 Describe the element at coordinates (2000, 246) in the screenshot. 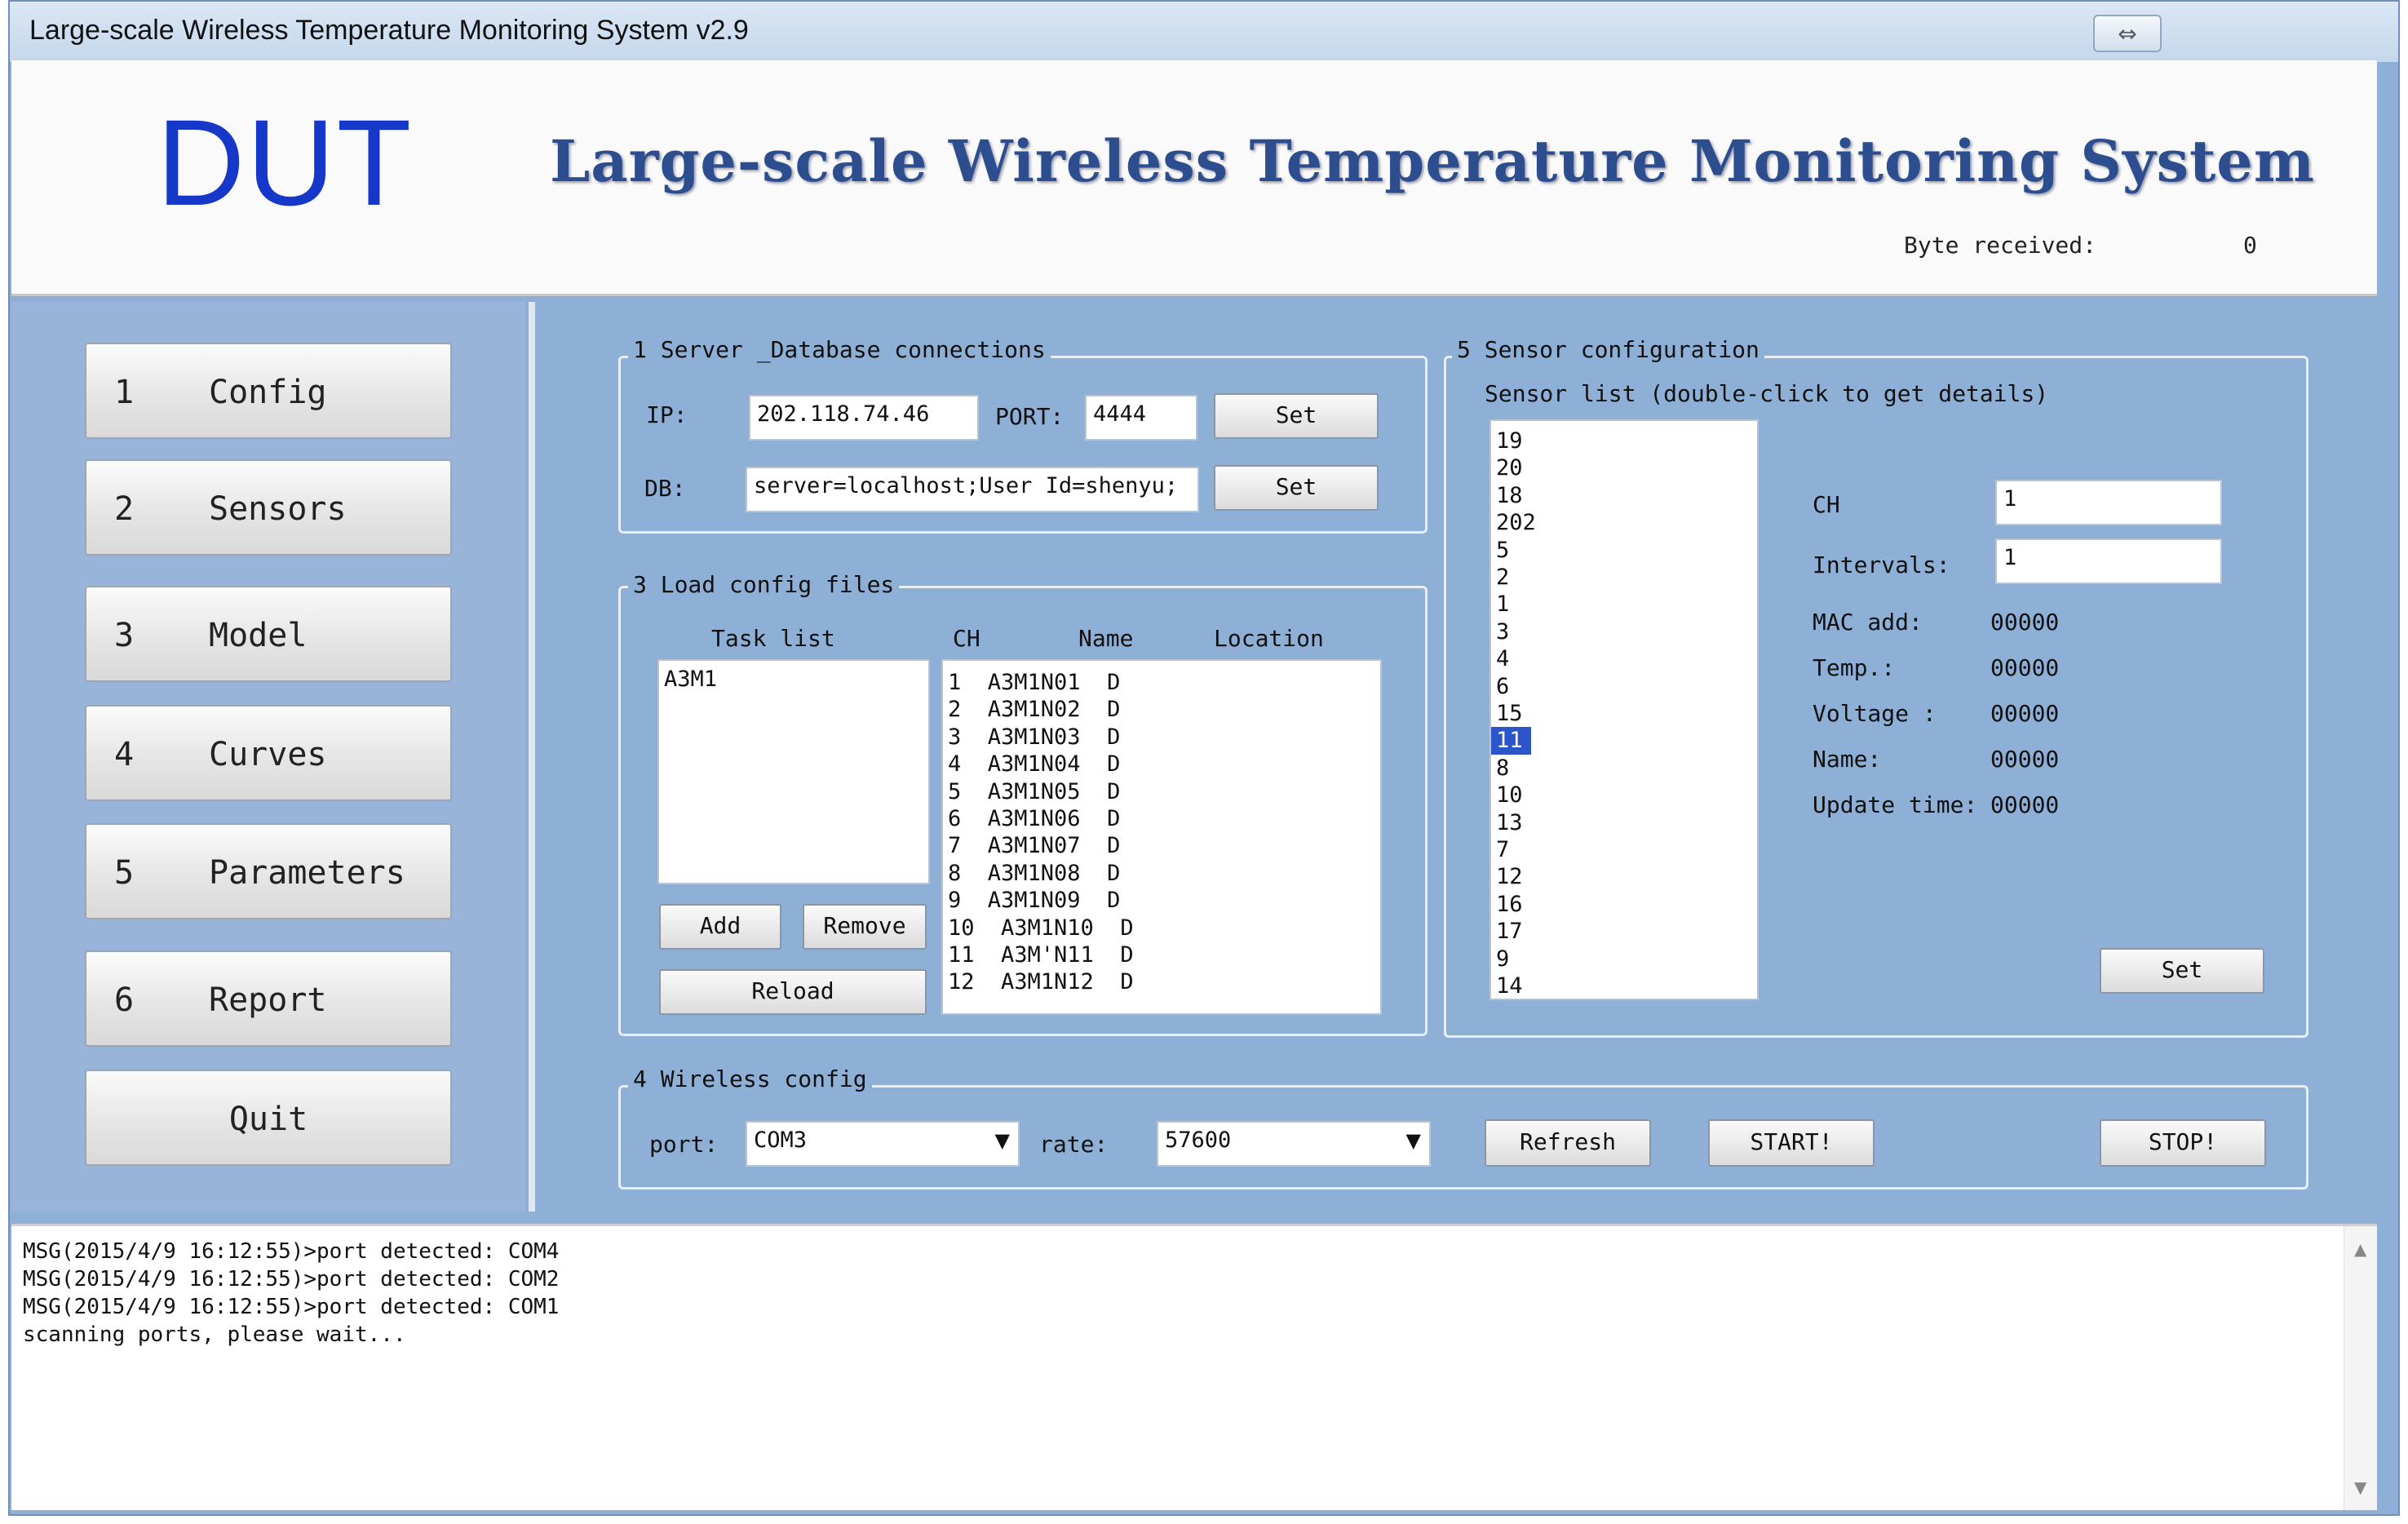

I see `byte-received-label: Byte received:` at that location.